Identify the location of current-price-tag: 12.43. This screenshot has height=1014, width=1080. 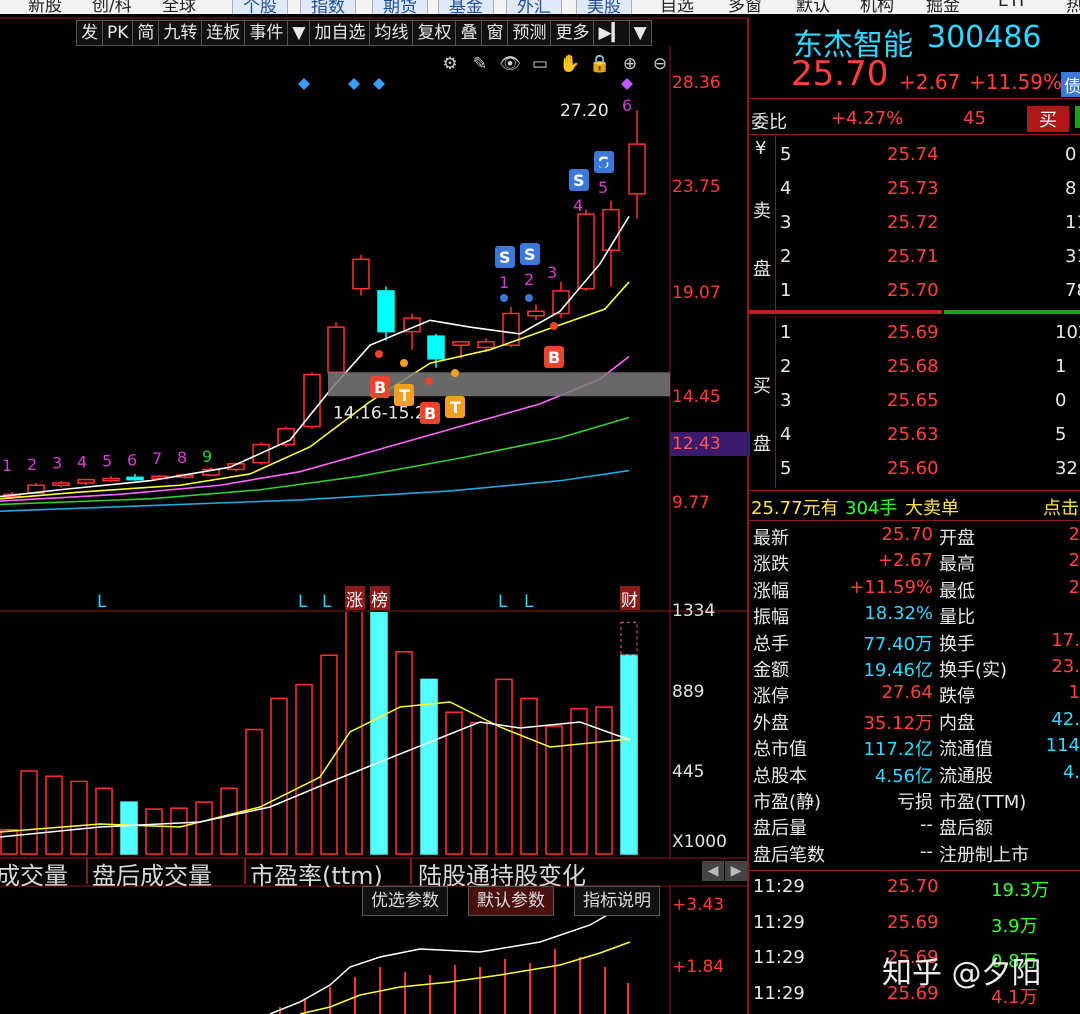
(710, 443).